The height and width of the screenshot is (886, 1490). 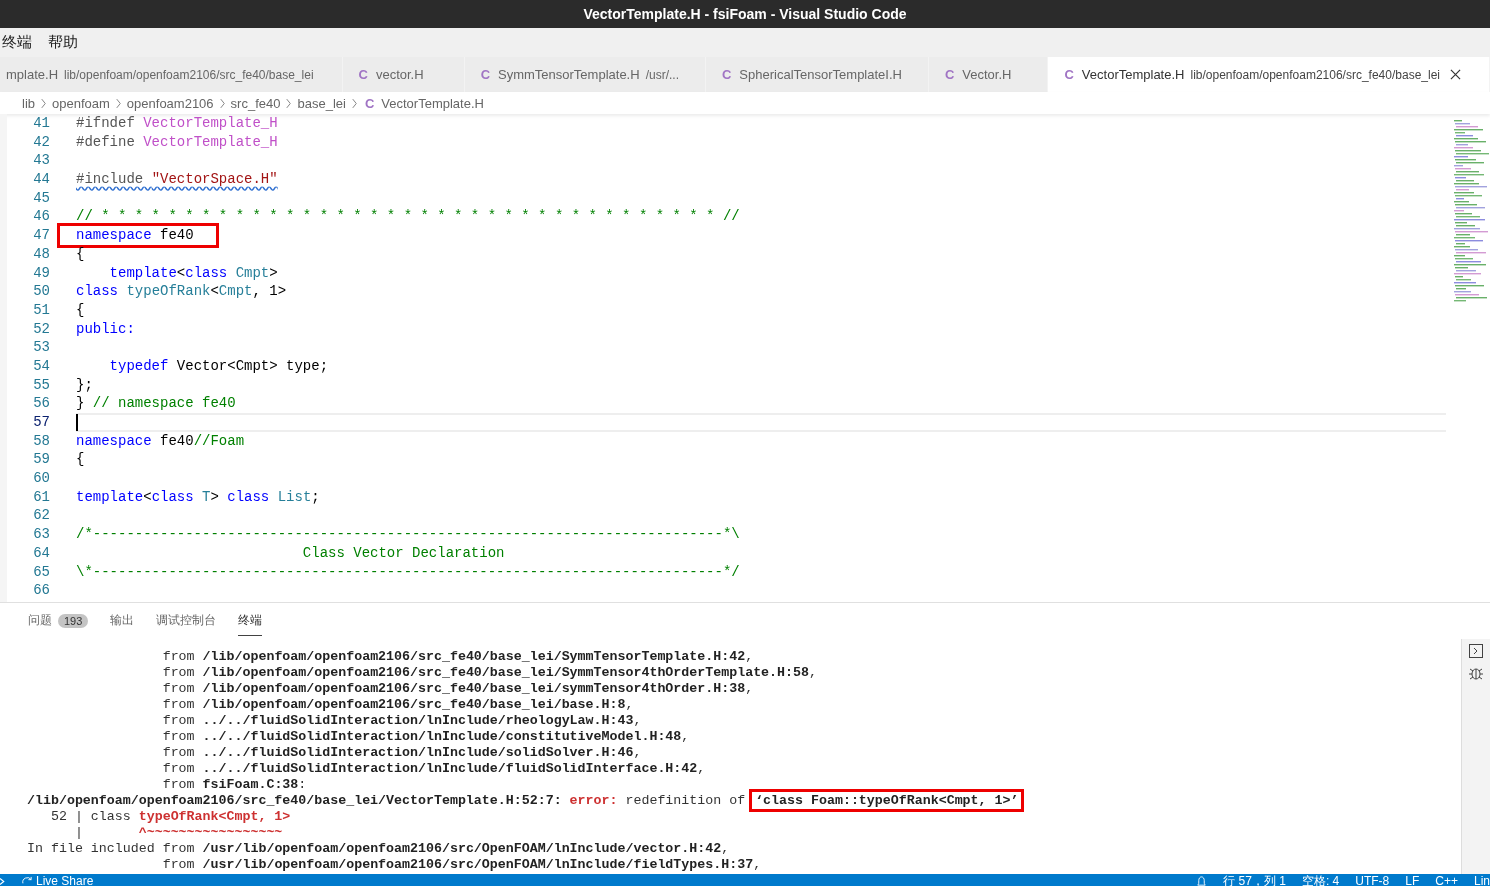 I want to click on status-item: C++, so click(x=1446, y=880).